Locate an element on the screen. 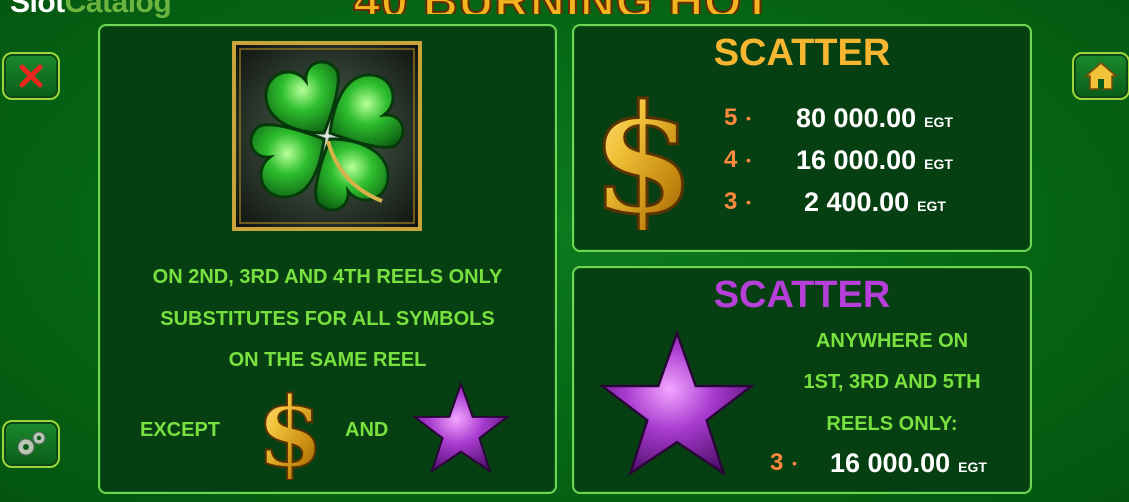 This screenshot has height=502, width=1129. except-dollar-symbol: $ is located at coordinates (290, 432).